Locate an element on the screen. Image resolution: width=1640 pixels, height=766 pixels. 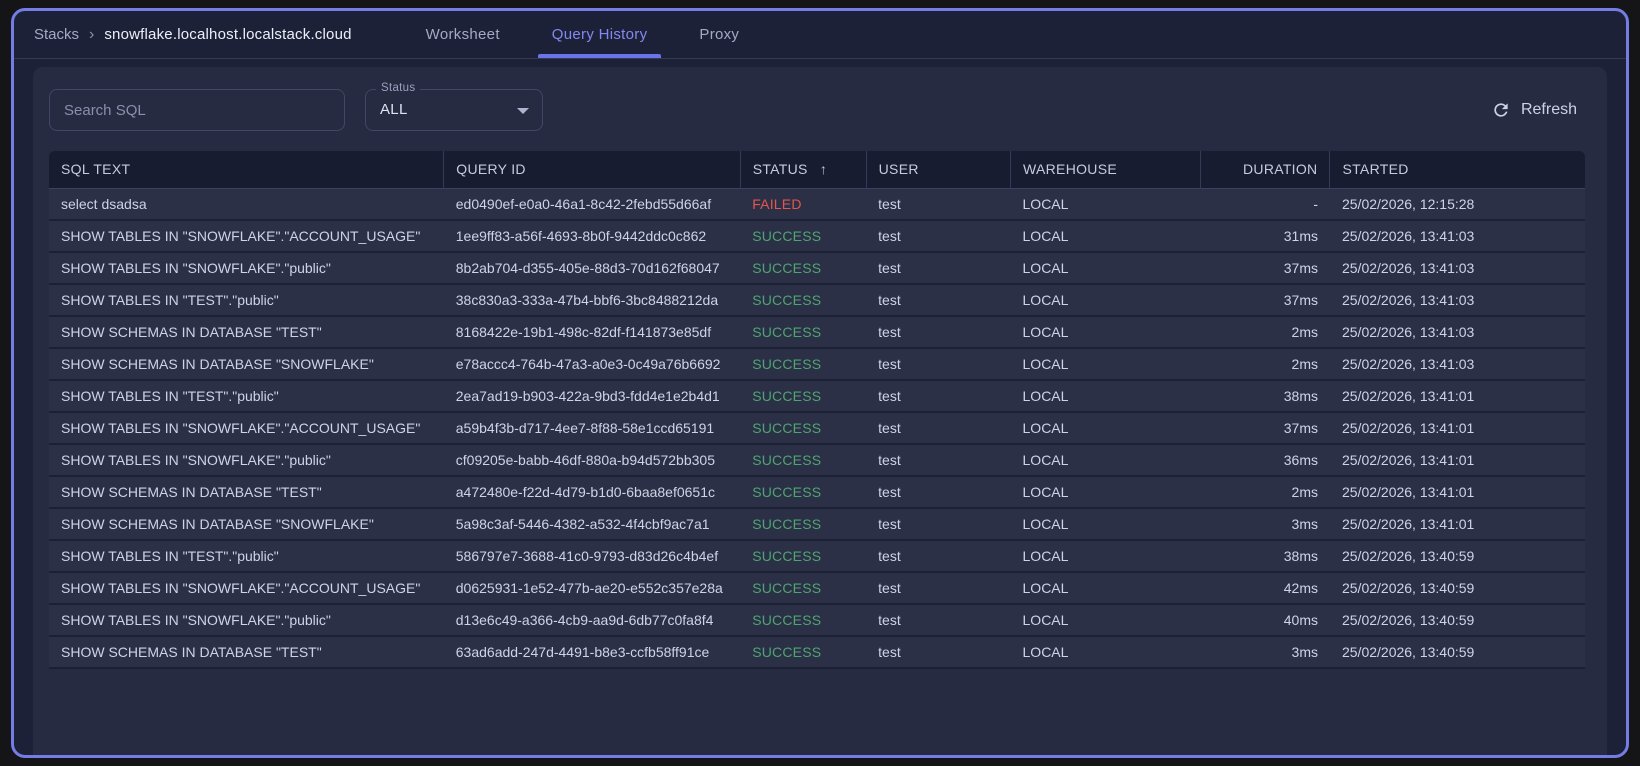
status-filter-select: Status ALL is located at coordinates (454, 106).